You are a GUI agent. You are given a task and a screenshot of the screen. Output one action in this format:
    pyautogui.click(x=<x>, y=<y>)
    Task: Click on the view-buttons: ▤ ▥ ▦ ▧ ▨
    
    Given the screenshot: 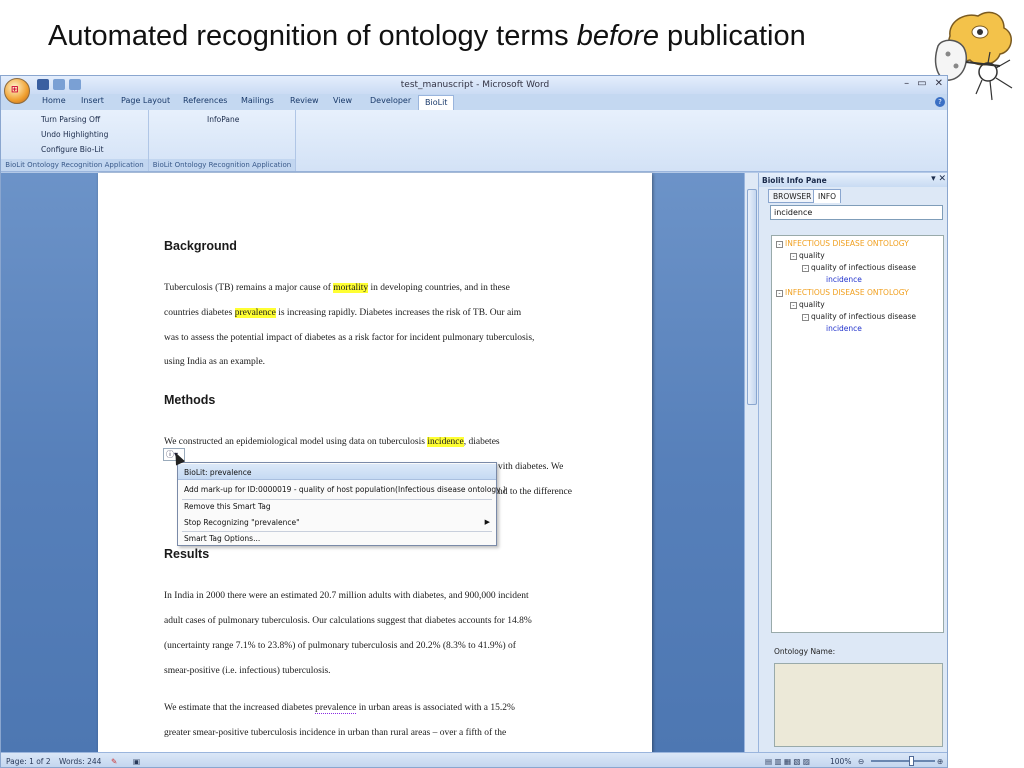 What is the action you would take?
    pyautogui.click(x=787, y=761)
    